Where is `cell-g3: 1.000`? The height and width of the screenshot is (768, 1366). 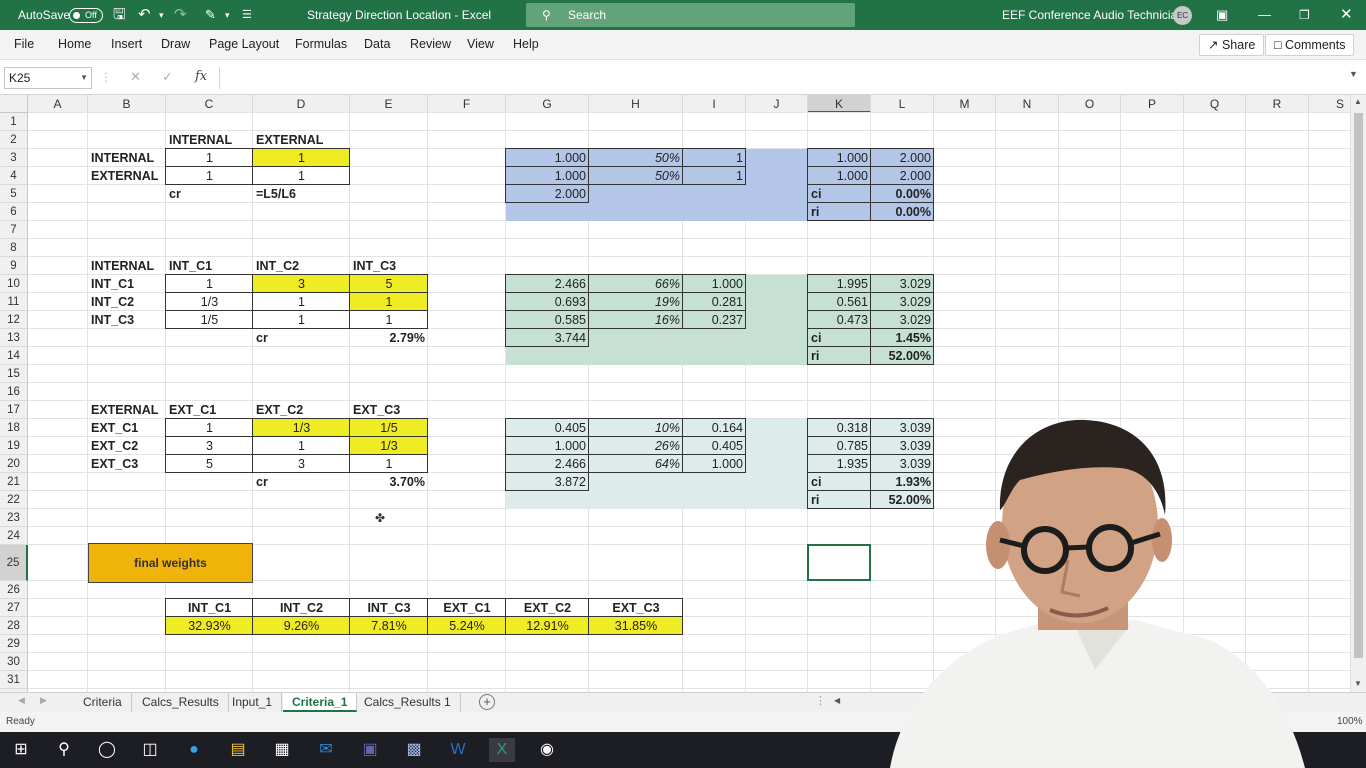
cell-g3: 1.000 is located at coordinates (547, 158).